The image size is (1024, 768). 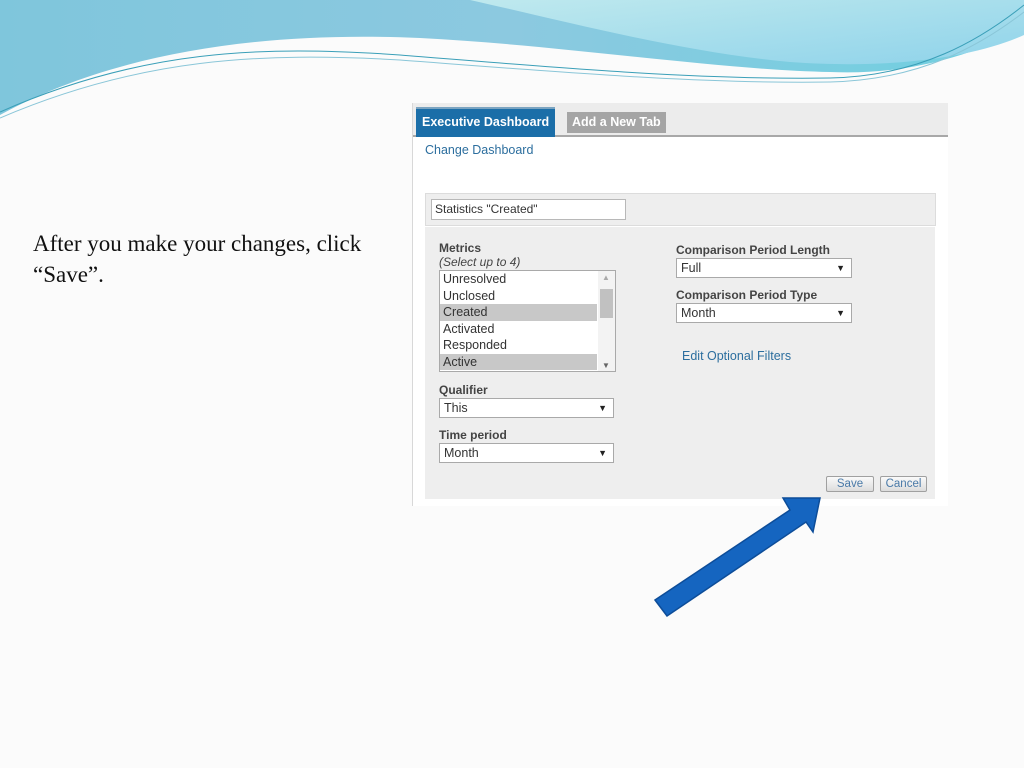 What do you see at coordinates (606, 321) in the screenshot?
I see `metrics-scrollbar: ▲ ▼` at bounding box center [606, 321].